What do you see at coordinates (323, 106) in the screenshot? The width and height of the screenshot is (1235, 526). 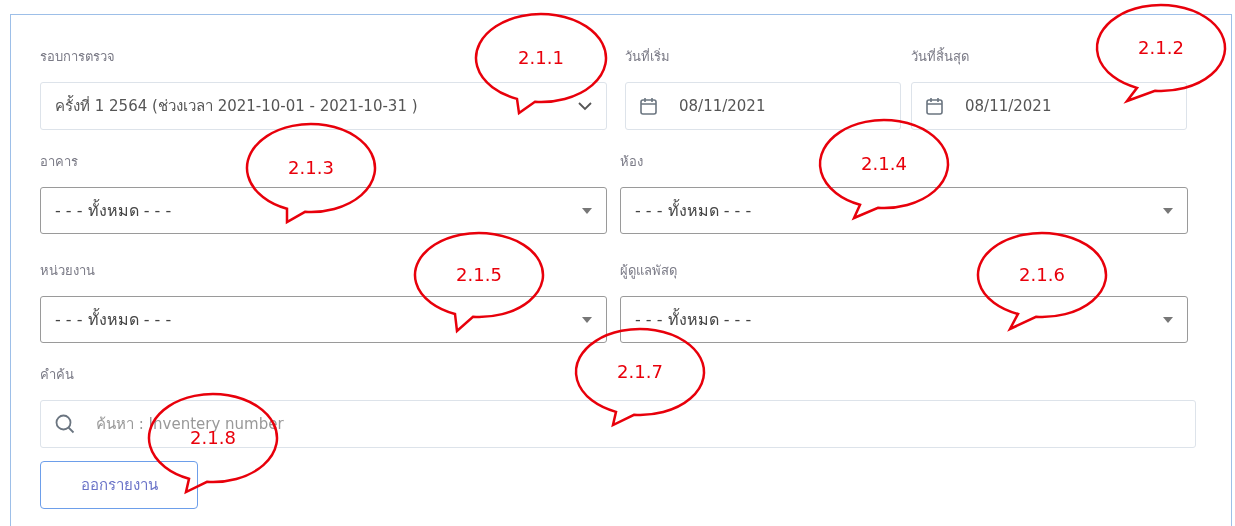 I see `period-select: ครั้งที่ 1 2564 (ช่วงเวลา 2021-10-01 - 2021-10-31 )` at bounding box center [323, 106].